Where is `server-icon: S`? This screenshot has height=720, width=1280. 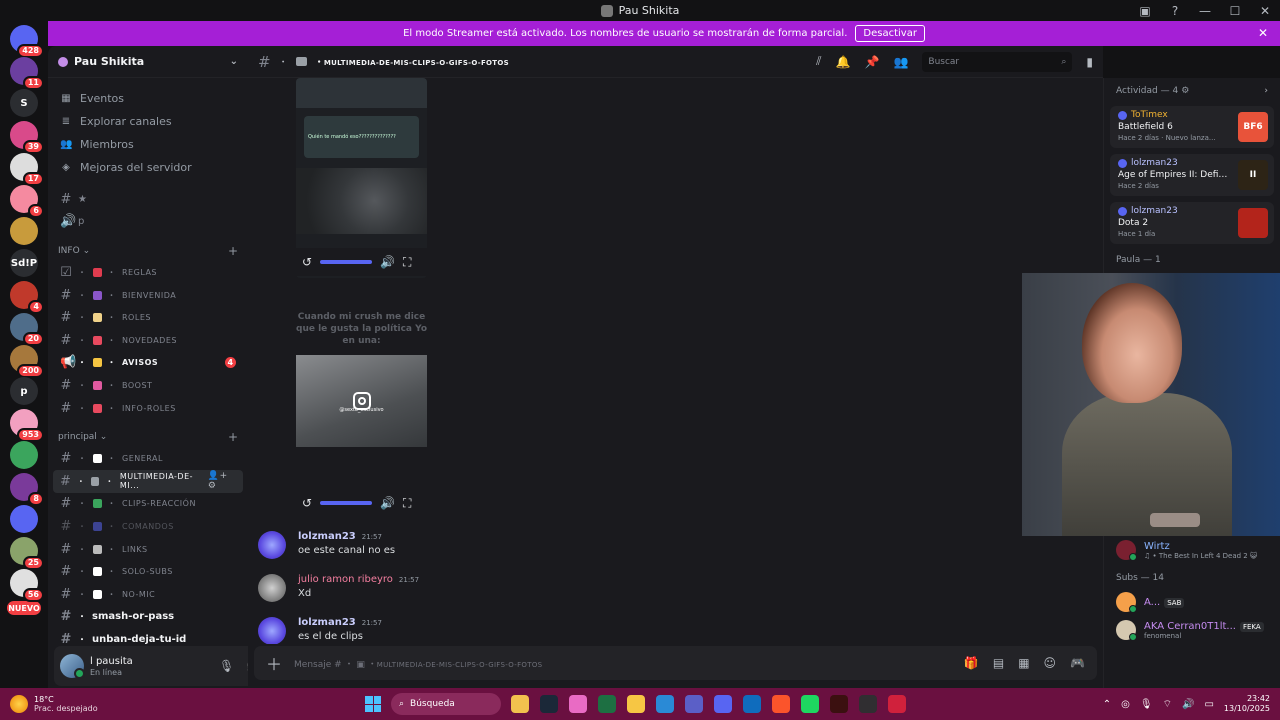
server-icon: S is located at coordinates (24, 103).